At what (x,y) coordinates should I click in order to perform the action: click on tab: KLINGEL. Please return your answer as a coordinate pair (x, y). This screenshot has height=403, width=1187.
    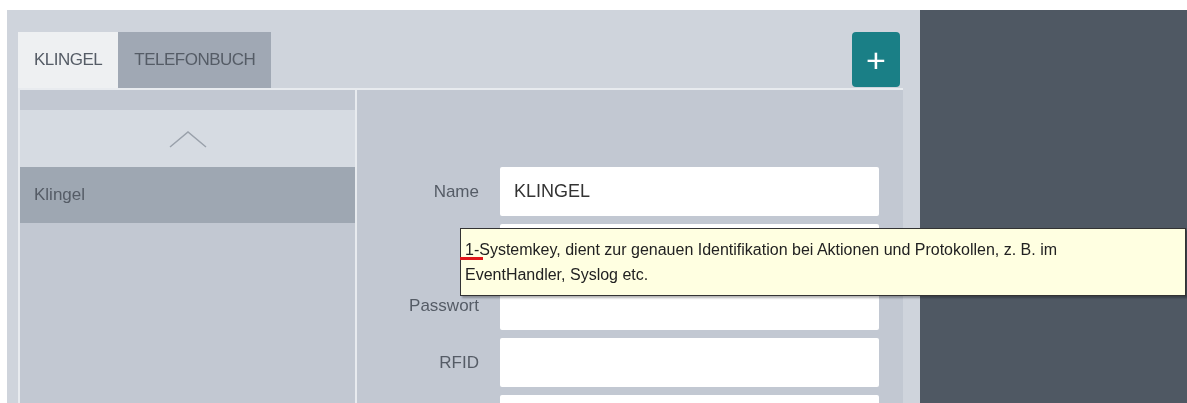
    Looking at the image, I should click on (68, 60).